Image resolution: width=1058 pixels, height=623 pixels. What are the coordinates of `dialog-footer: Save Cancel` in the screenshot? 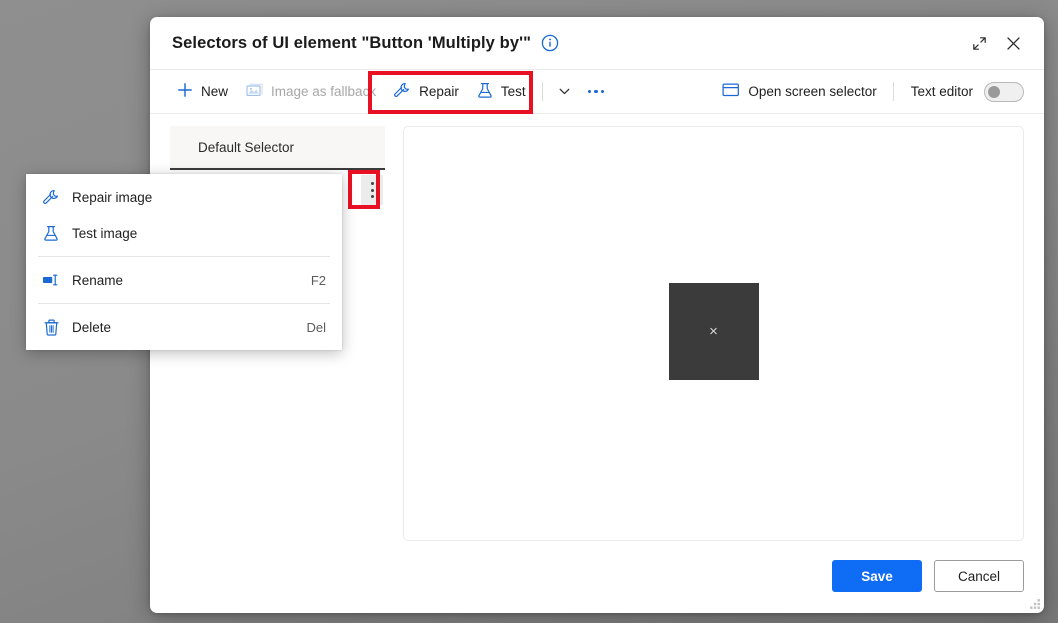 It's located at (597, 576).